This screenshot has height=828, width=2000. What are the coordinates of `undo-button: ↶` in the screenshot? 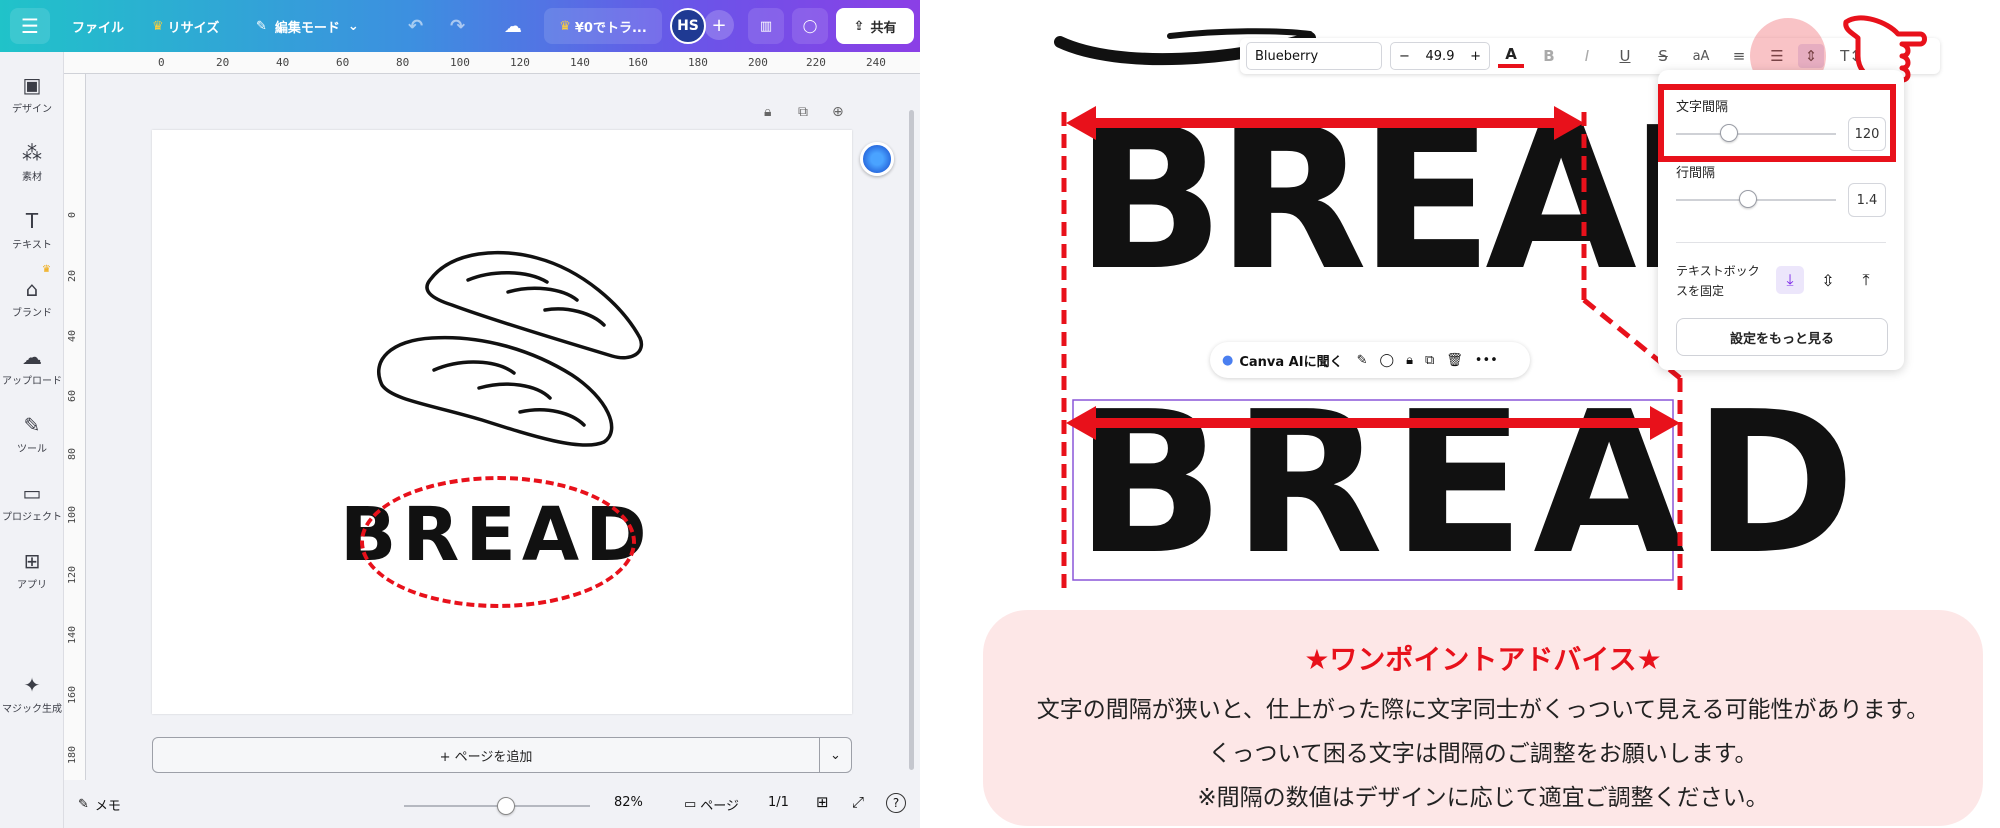 It's located at (415, 26).